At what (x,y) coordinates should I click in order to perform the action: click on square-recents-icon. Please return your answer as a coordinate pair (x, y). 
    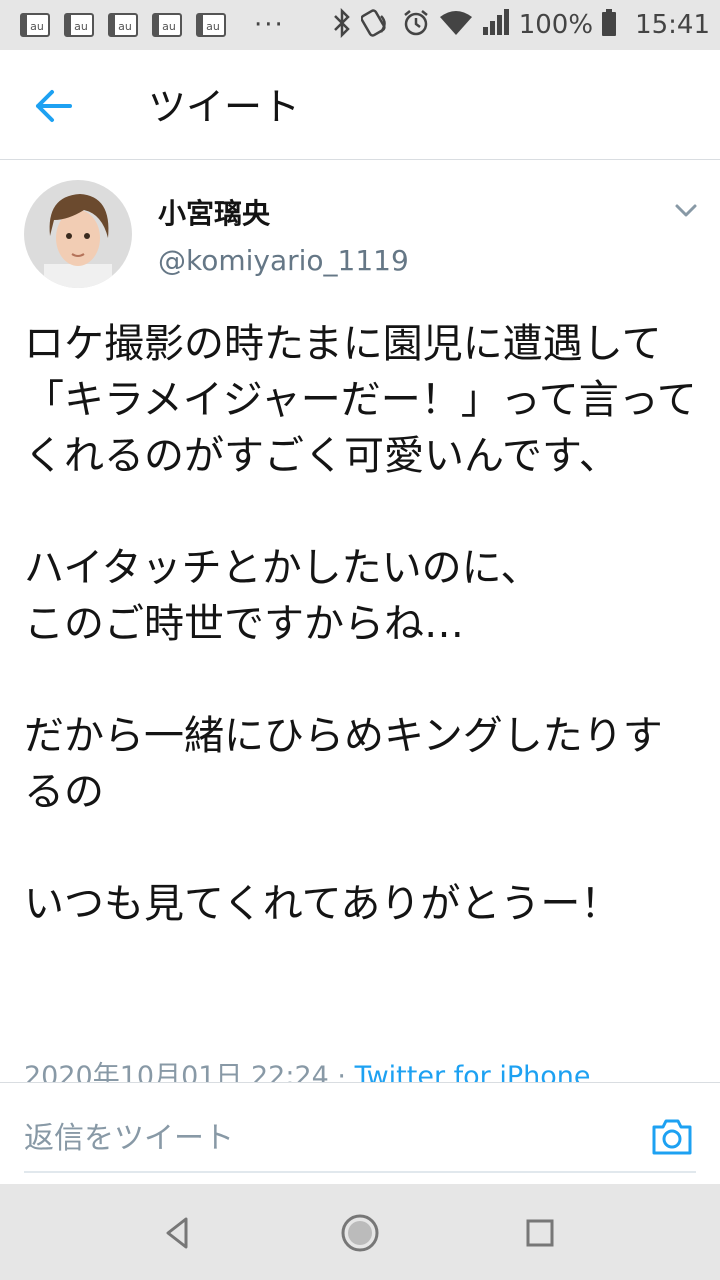
    Looking at the image, I should click on (540, 1233).